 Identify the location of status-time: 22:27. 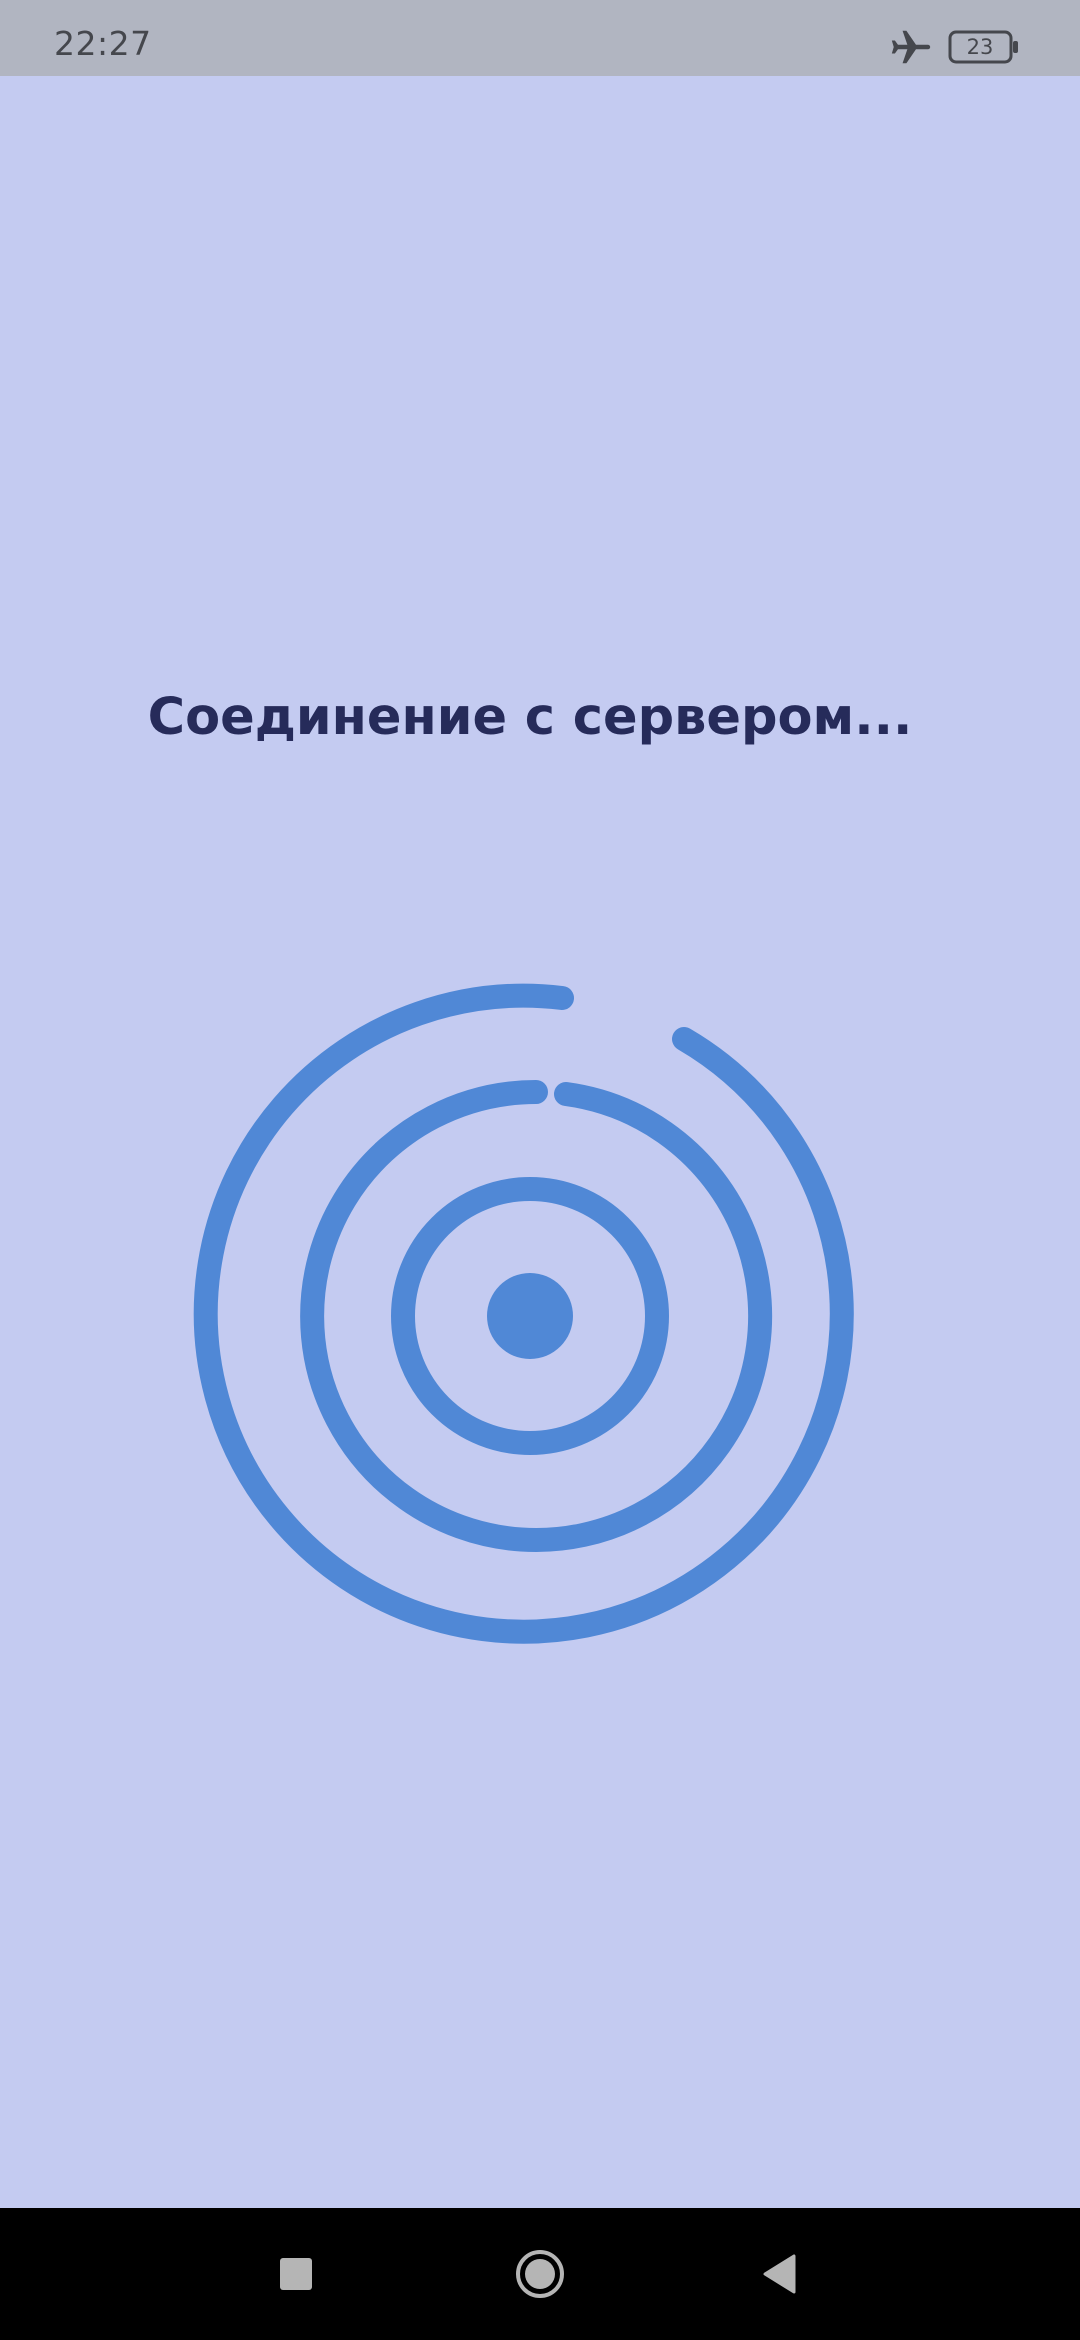
(103, 43).